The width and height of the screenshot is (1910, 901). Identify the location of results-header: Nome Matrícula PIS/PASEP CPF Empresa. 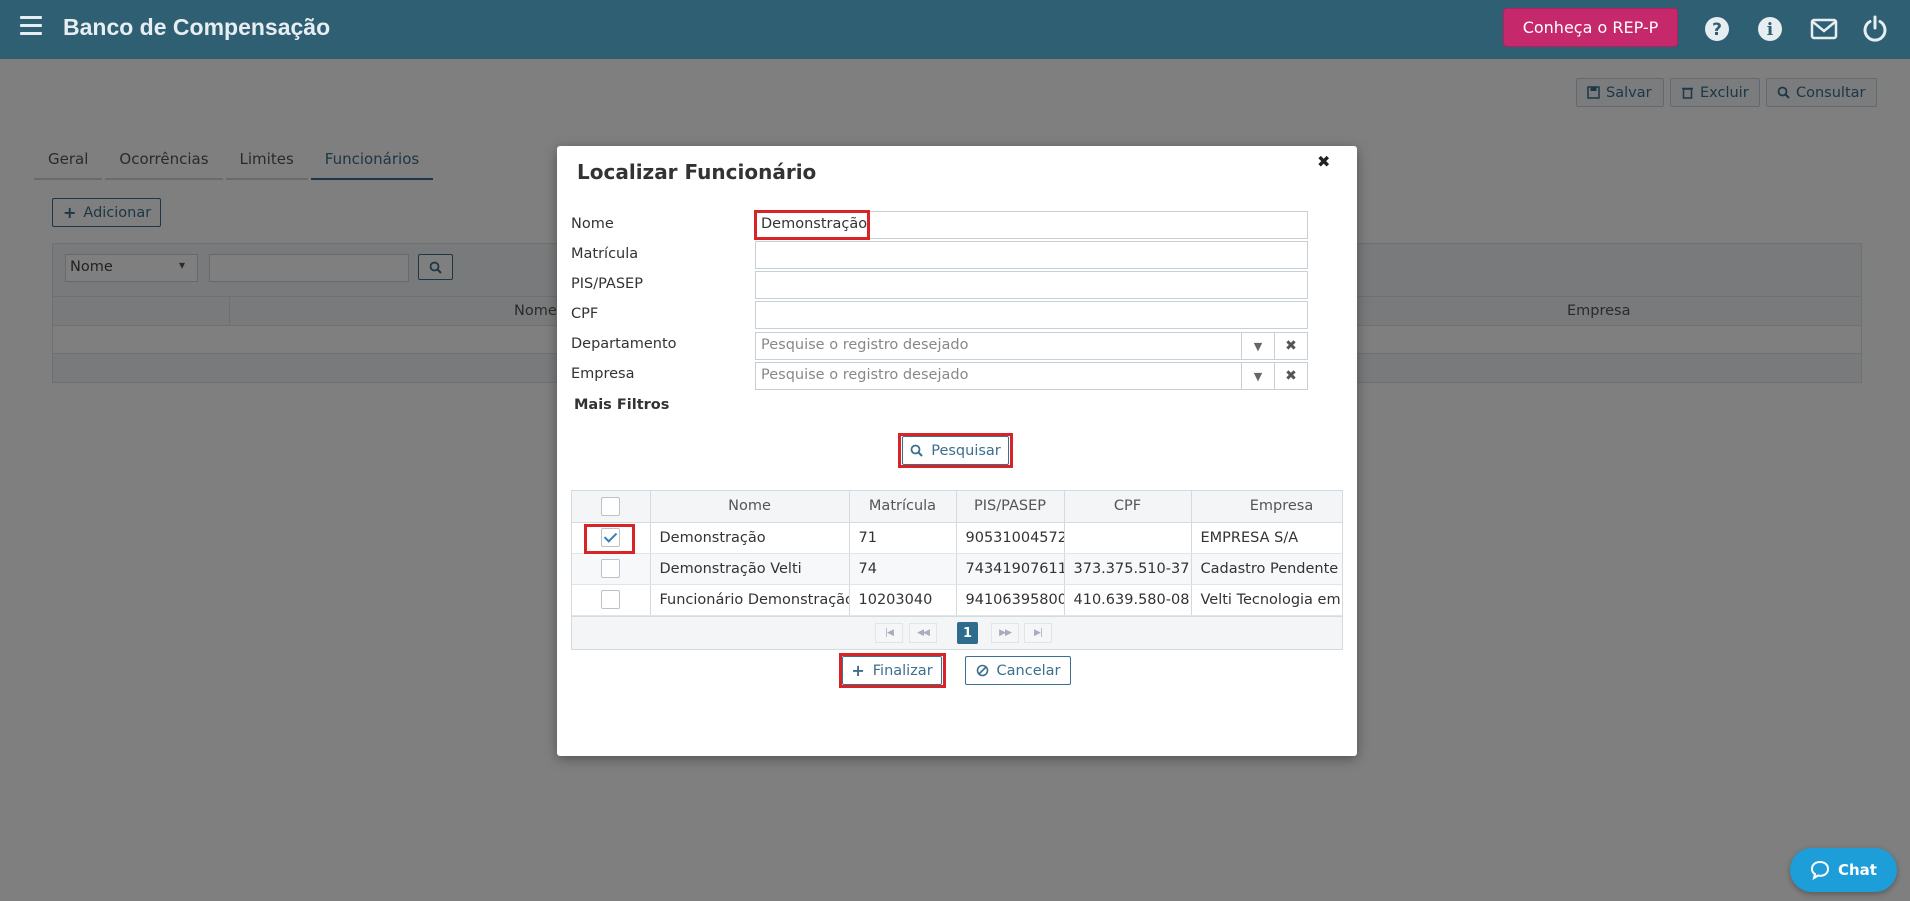
(957, 507).